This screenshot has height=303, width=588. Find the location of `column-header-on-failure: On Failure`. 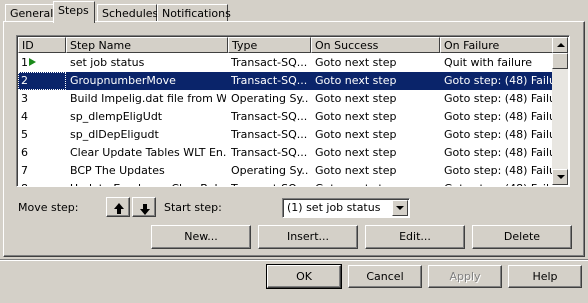

column-header-on-failure: On Failure is located at coordinates (496, 45).